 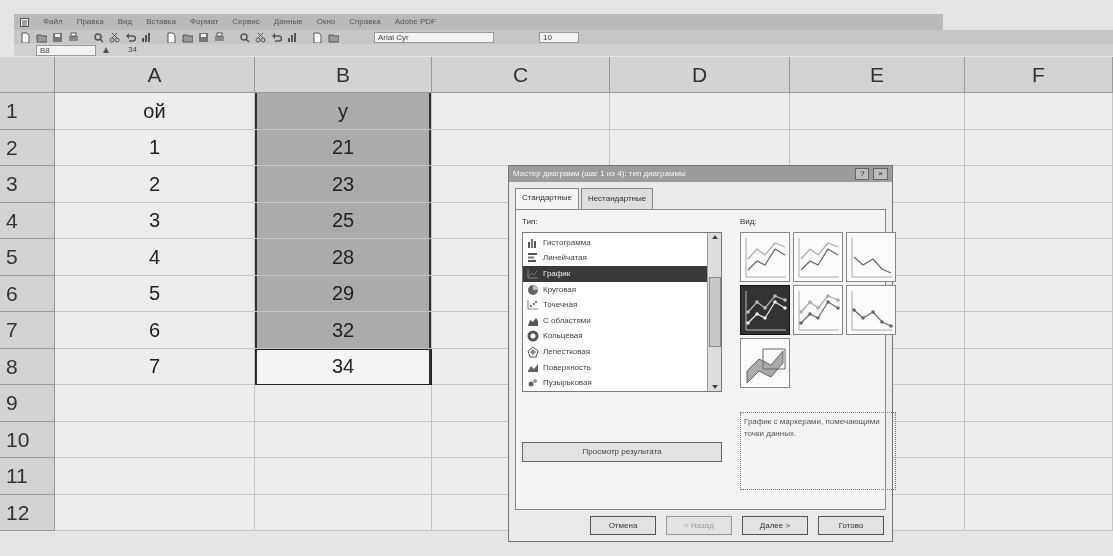 What do you see at coordinates (599, 174) in the screenshot?
I see `dialog-title: Мастер диаграмм (шаг 1 из 4): тип диаграммы` at bounding box center [599, 174].